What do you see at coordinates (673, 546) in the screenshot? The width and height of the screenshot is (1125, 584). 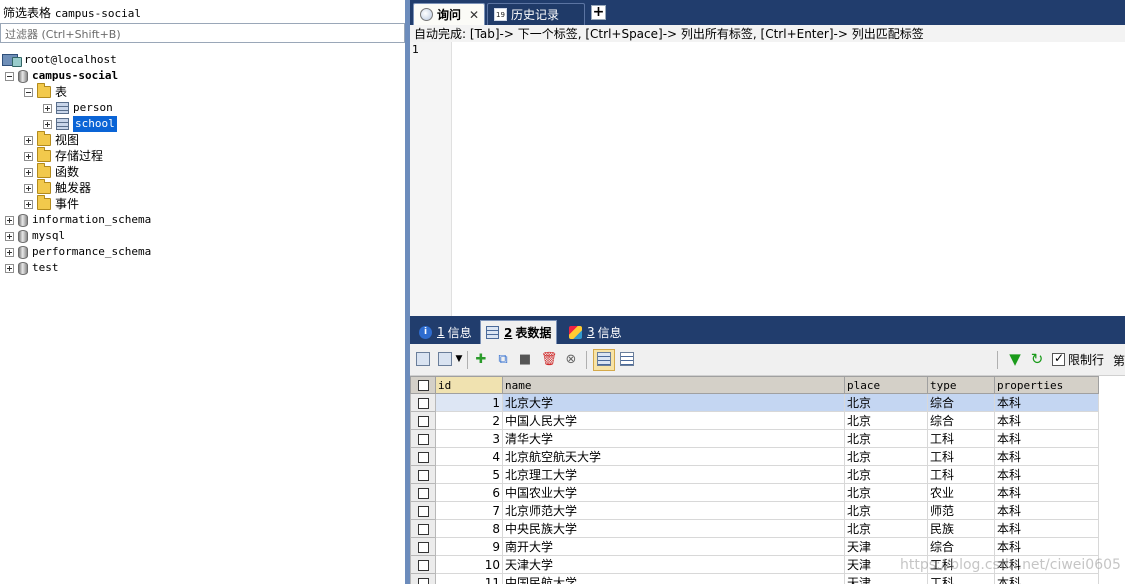 I see `cell-name: 南开大学` at bounding box center [673, 546].